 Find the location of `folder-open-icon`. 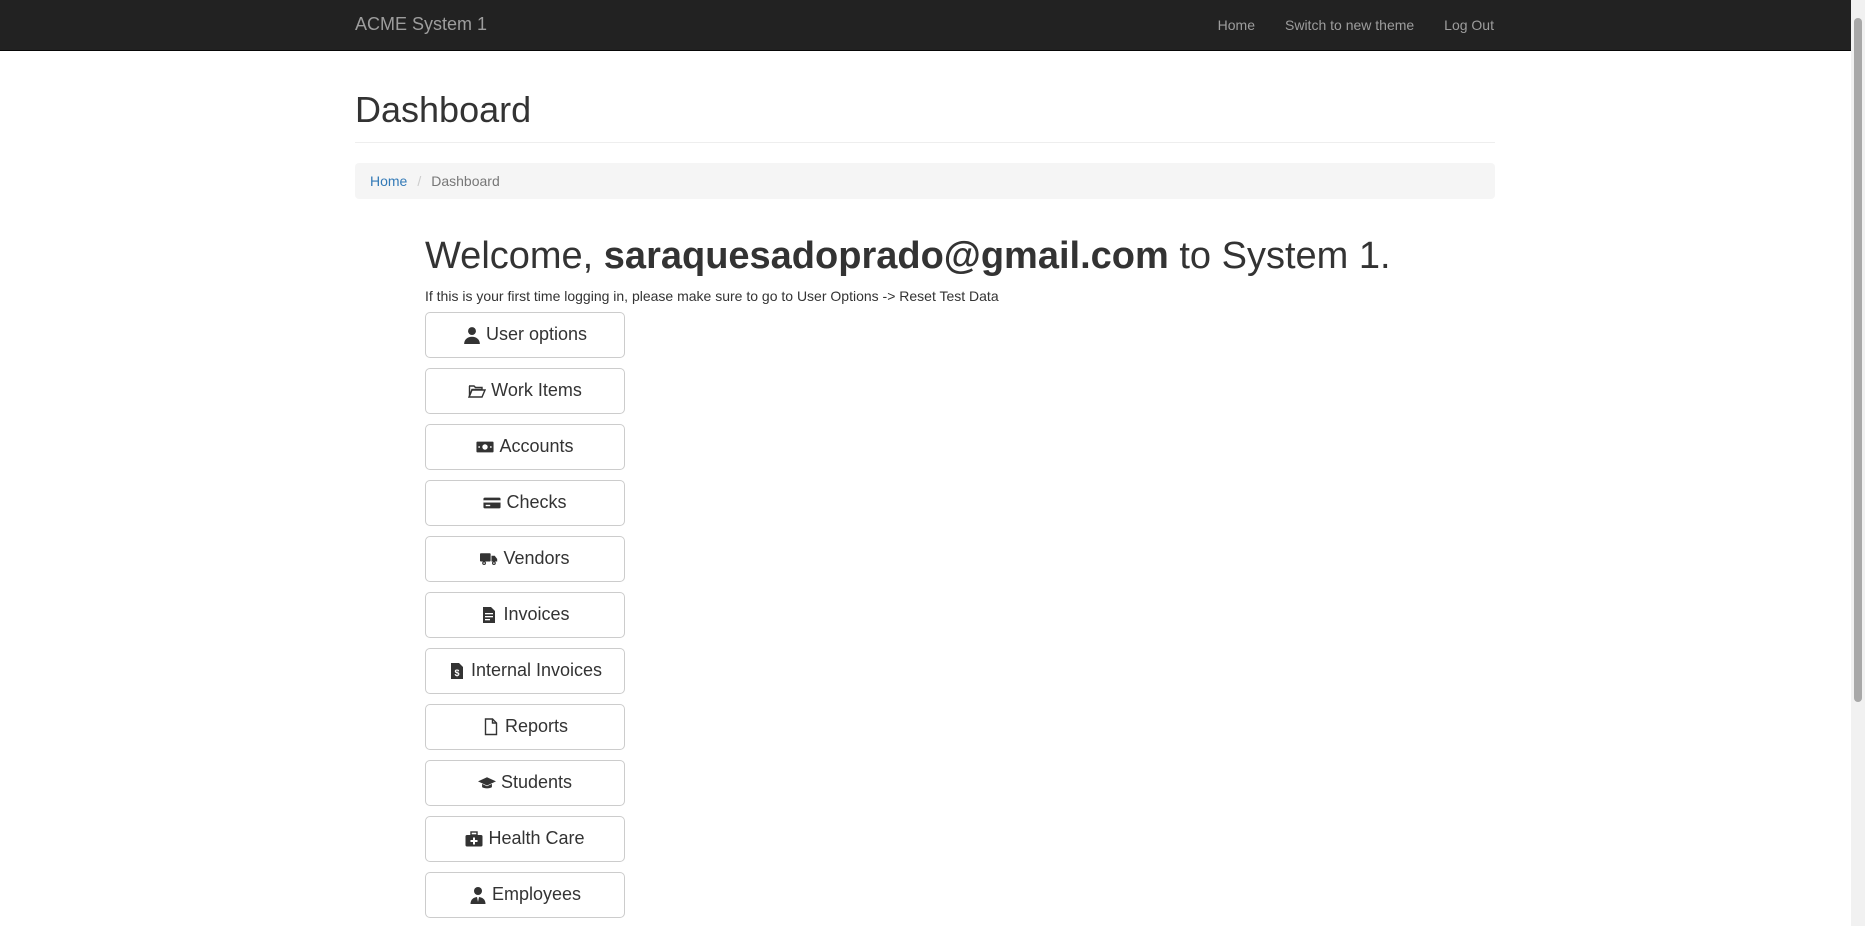

folder-open-icon is located at coordinates (477, 391).